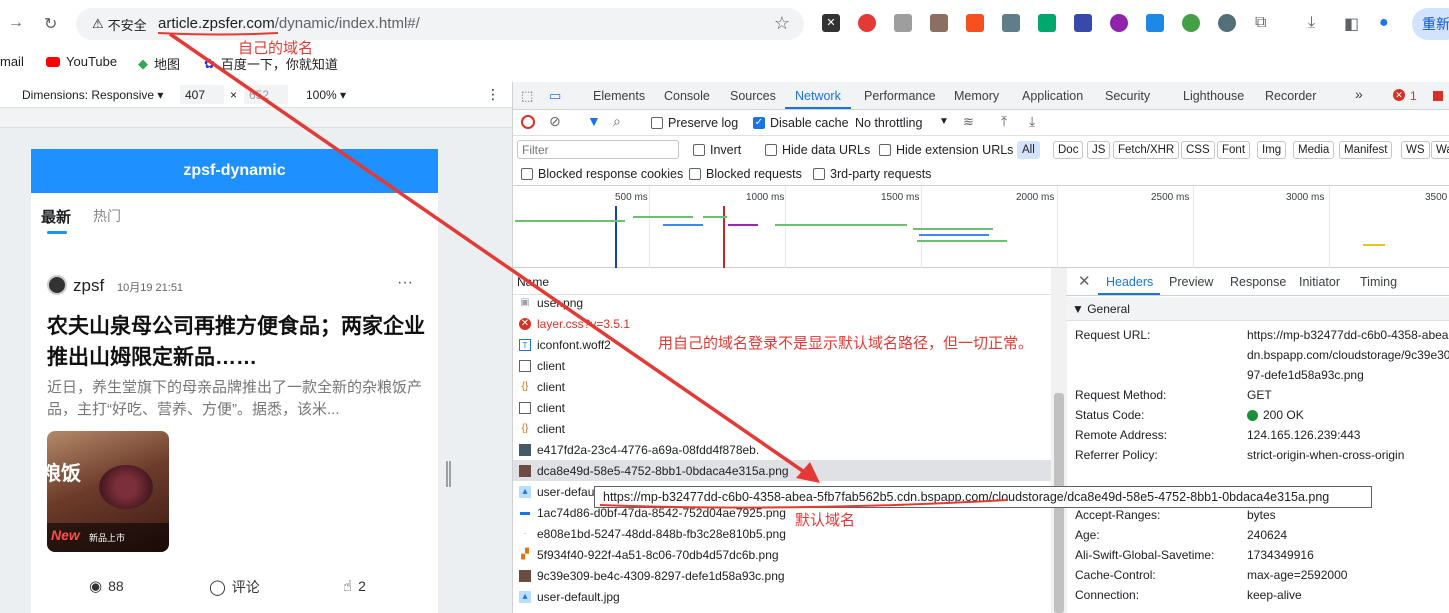 The image size is (1449, 613). What do you see at coordinates (846, 343) in the screenshot?
I see `annotation-note: 用自己的域名登录不是显示默认域名路径，但一切正常。` at bounding box center [846, 343].